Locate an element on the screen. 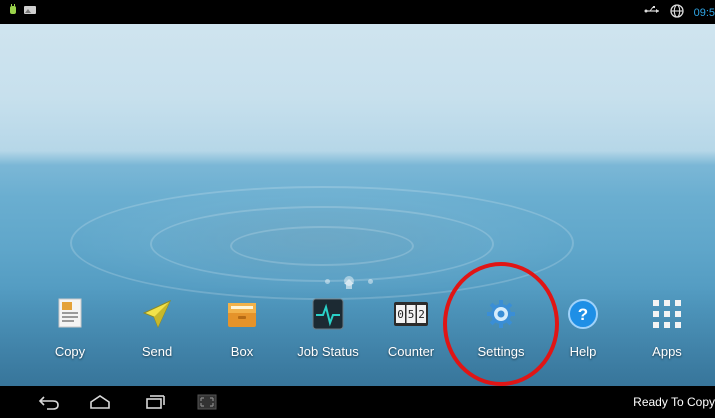 This screenshot has height=418, width=715. status-bar: 09:5 is located at coordinates (357, 12).